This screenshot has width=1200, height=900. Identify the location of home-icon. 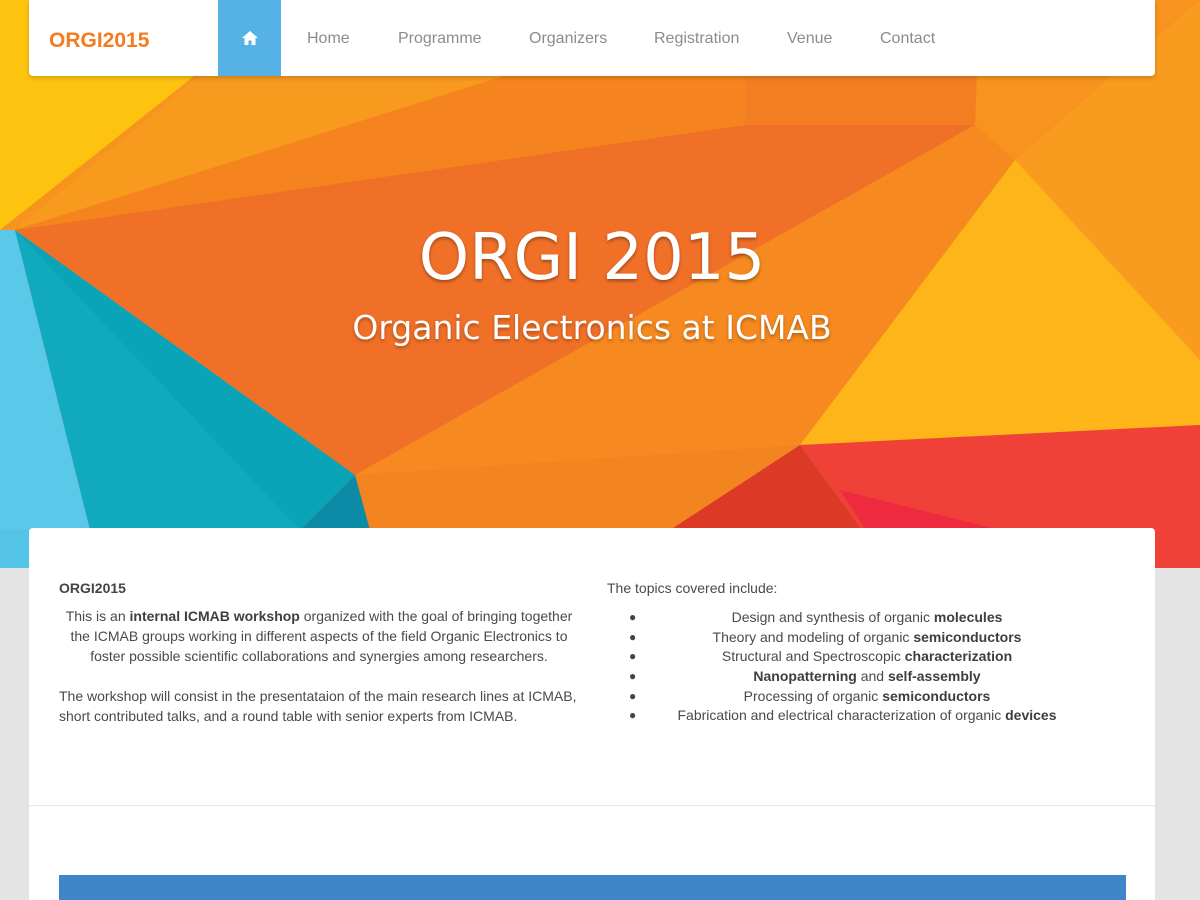
(249, 38).